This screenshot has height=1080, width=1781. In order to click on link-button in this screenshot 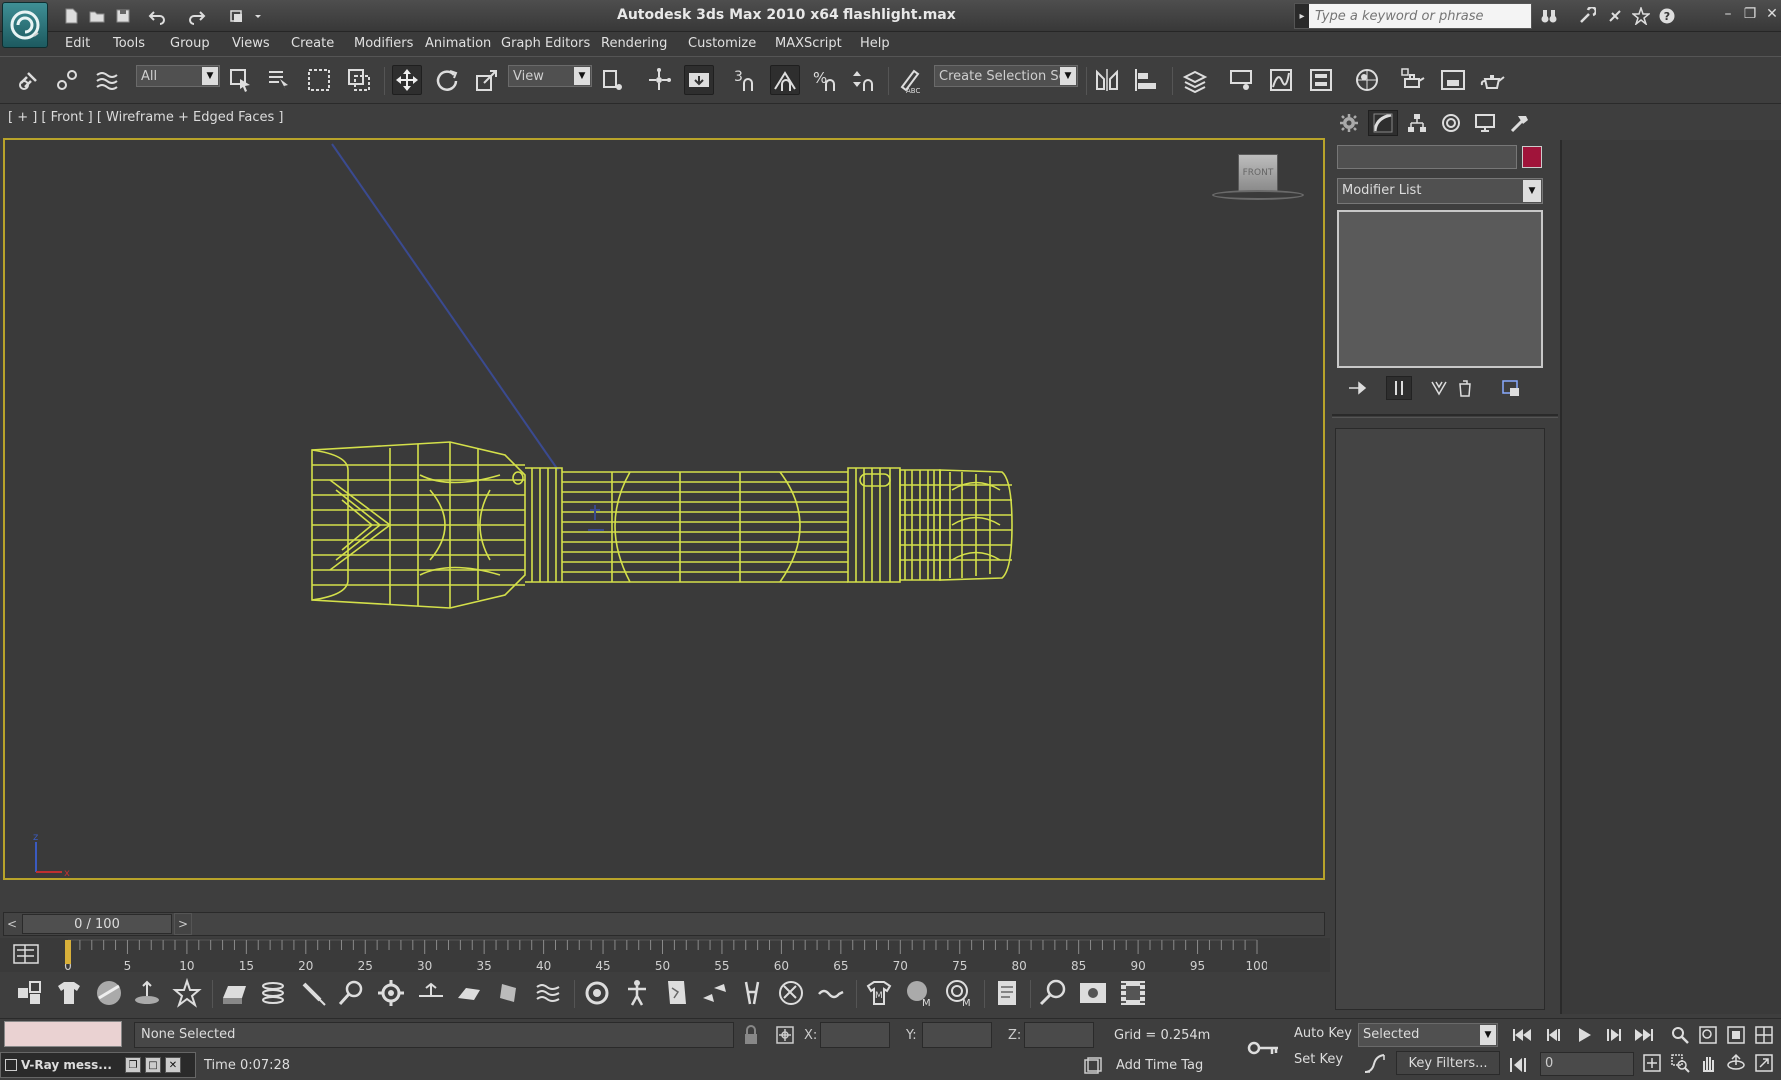, I will do `click(29, 80)`.